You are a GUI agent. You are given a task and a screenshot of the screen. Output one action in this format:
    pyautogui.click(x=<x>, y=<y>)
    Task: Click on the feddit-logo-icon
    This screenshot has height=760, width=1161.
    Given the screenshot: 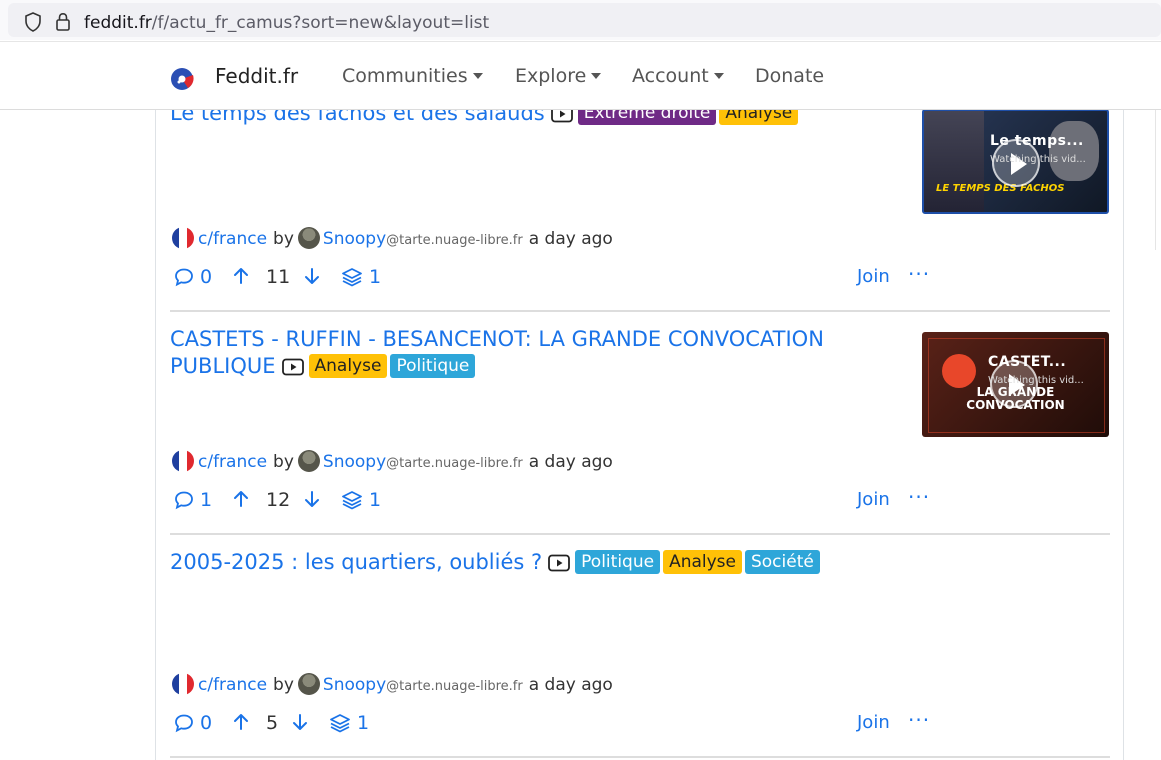 What is the action you would take?
    pyautogui.click(x=182, y=79)
    